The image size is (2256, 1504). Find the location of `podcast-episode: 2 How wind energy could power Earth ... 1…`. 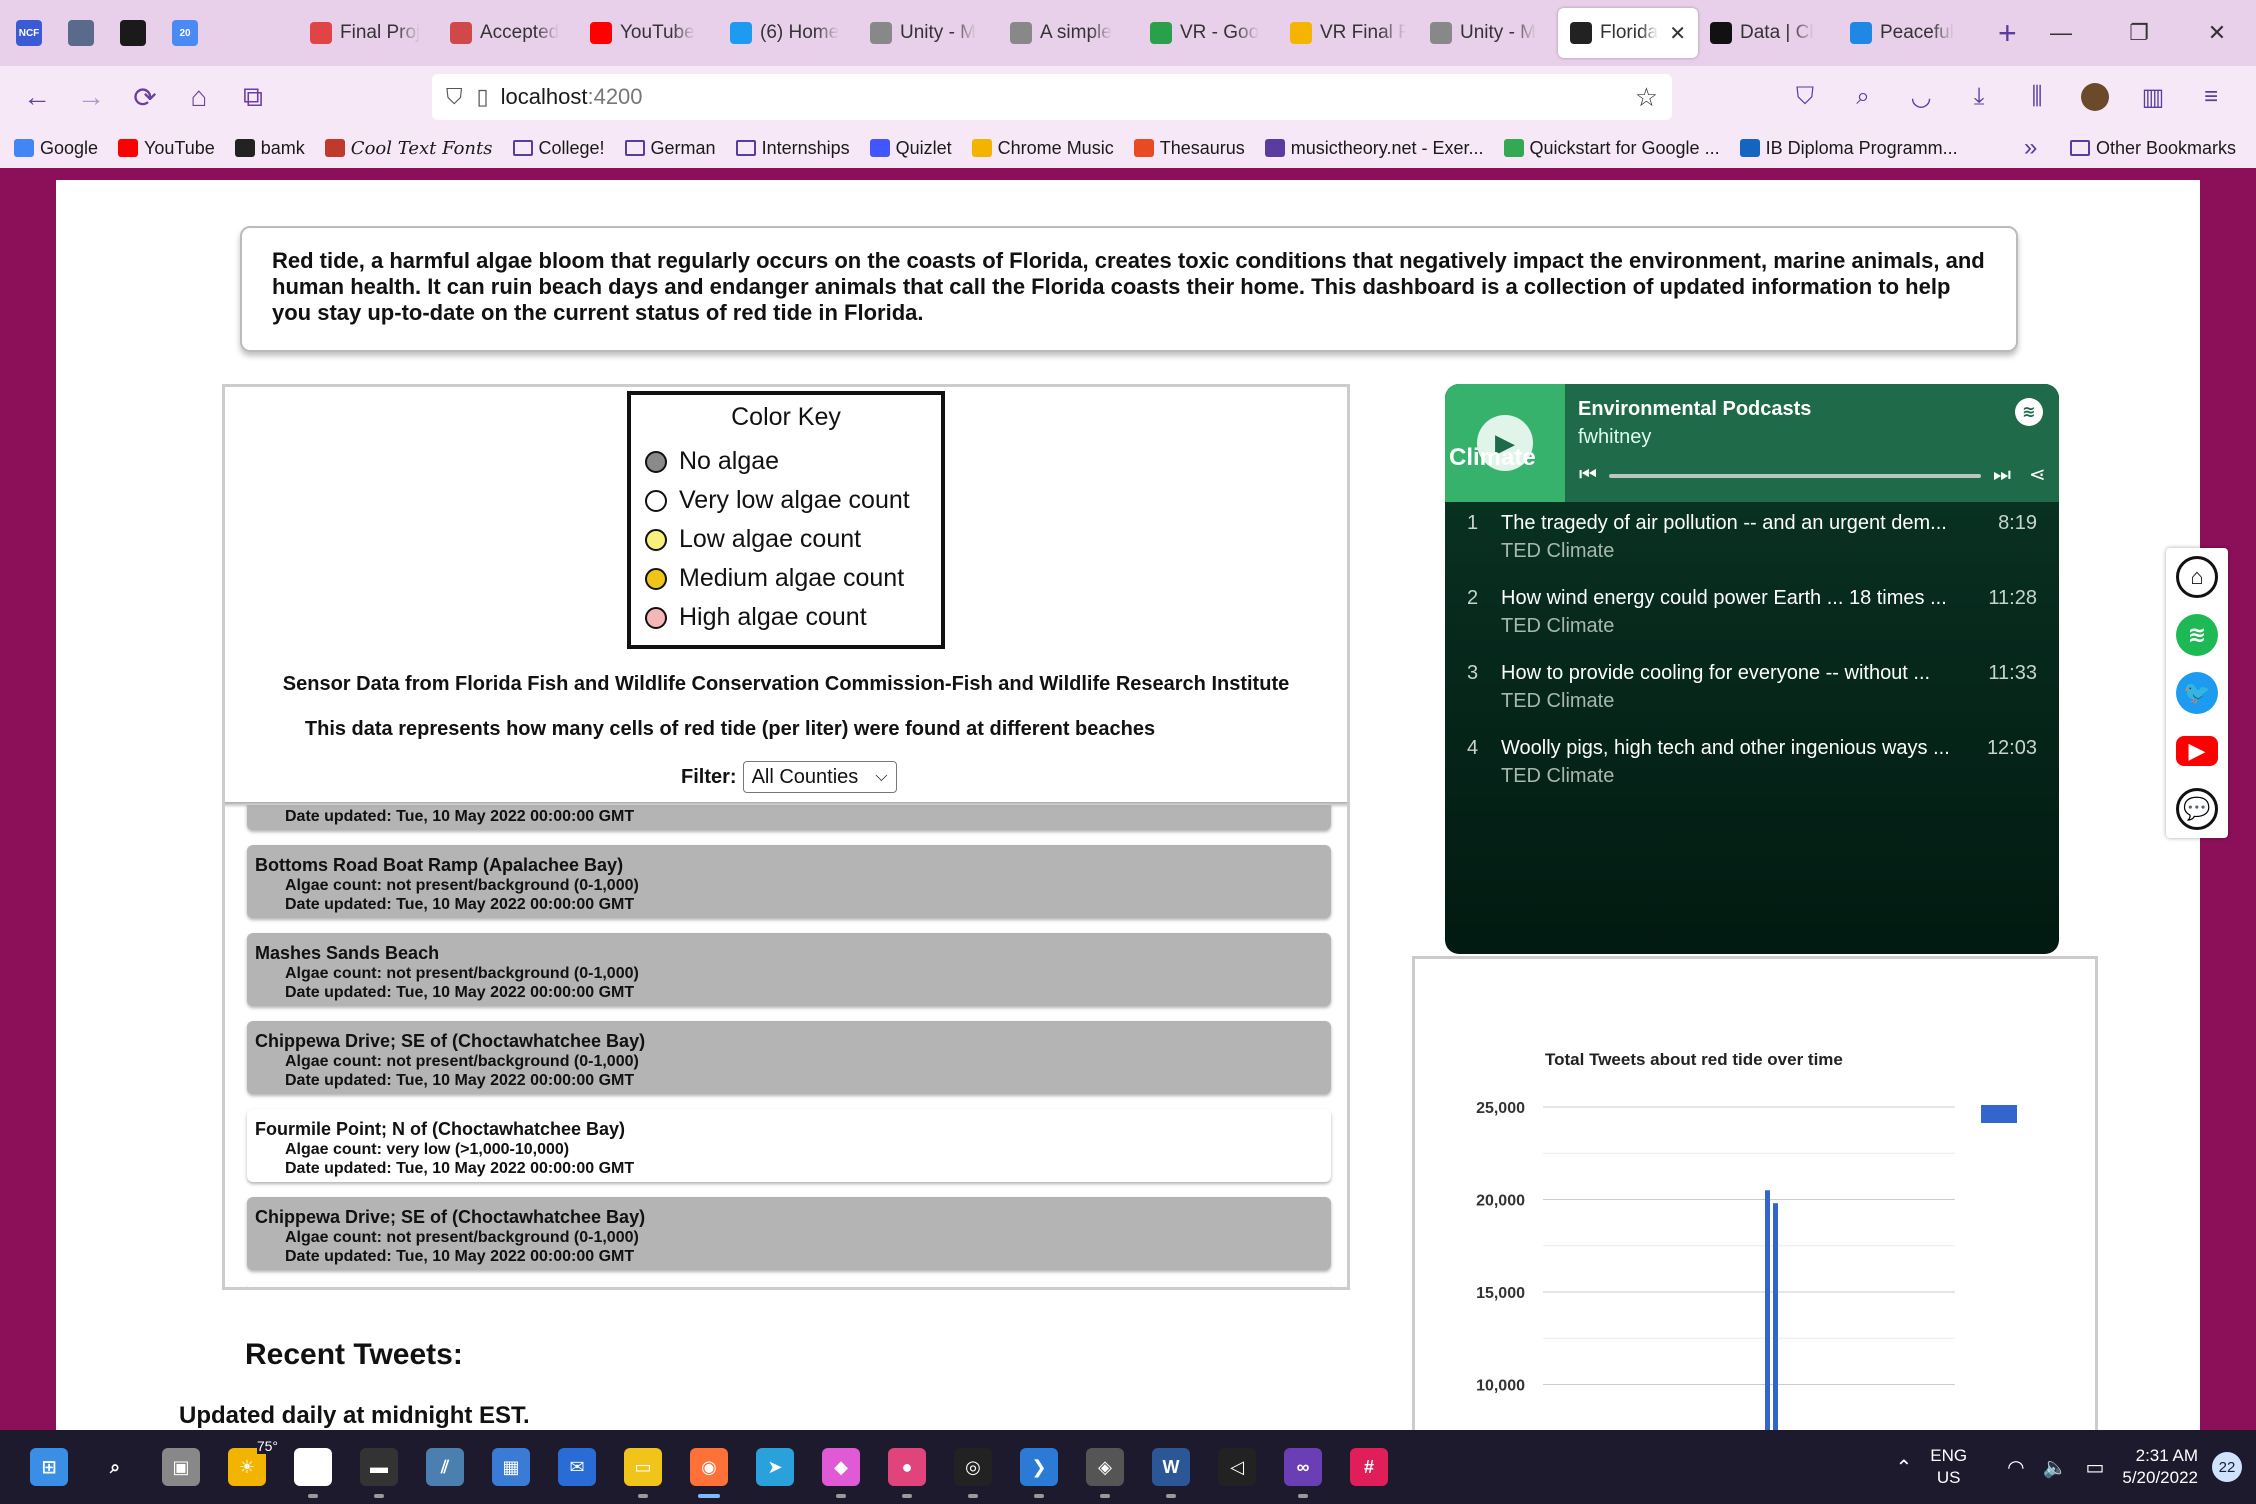

podcast-episode: 2 How wind energy could power Earth ... 1… is located at coordinates (1752, 624).